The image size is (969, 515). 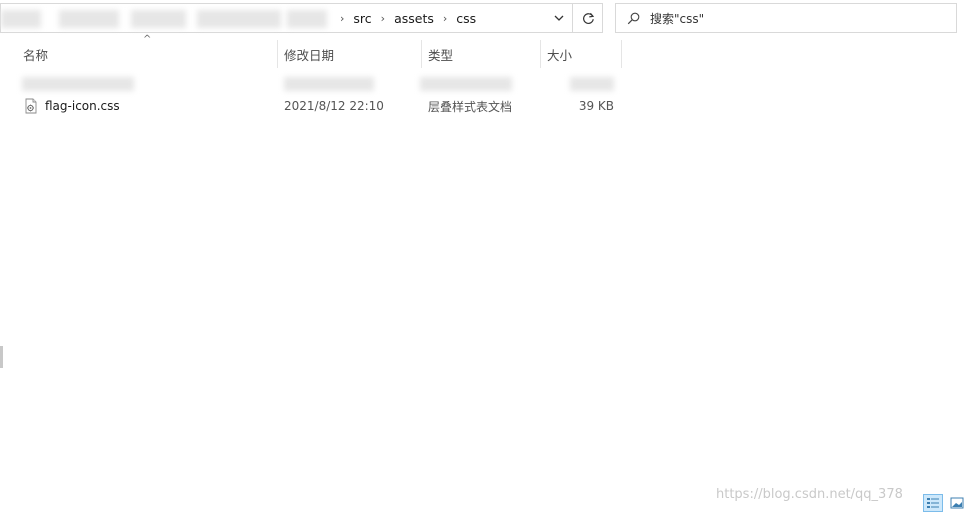 What do you see at coordinates (945, 503) in the screenshot?
I see `view-switcher` at bounding box center [945, 503].